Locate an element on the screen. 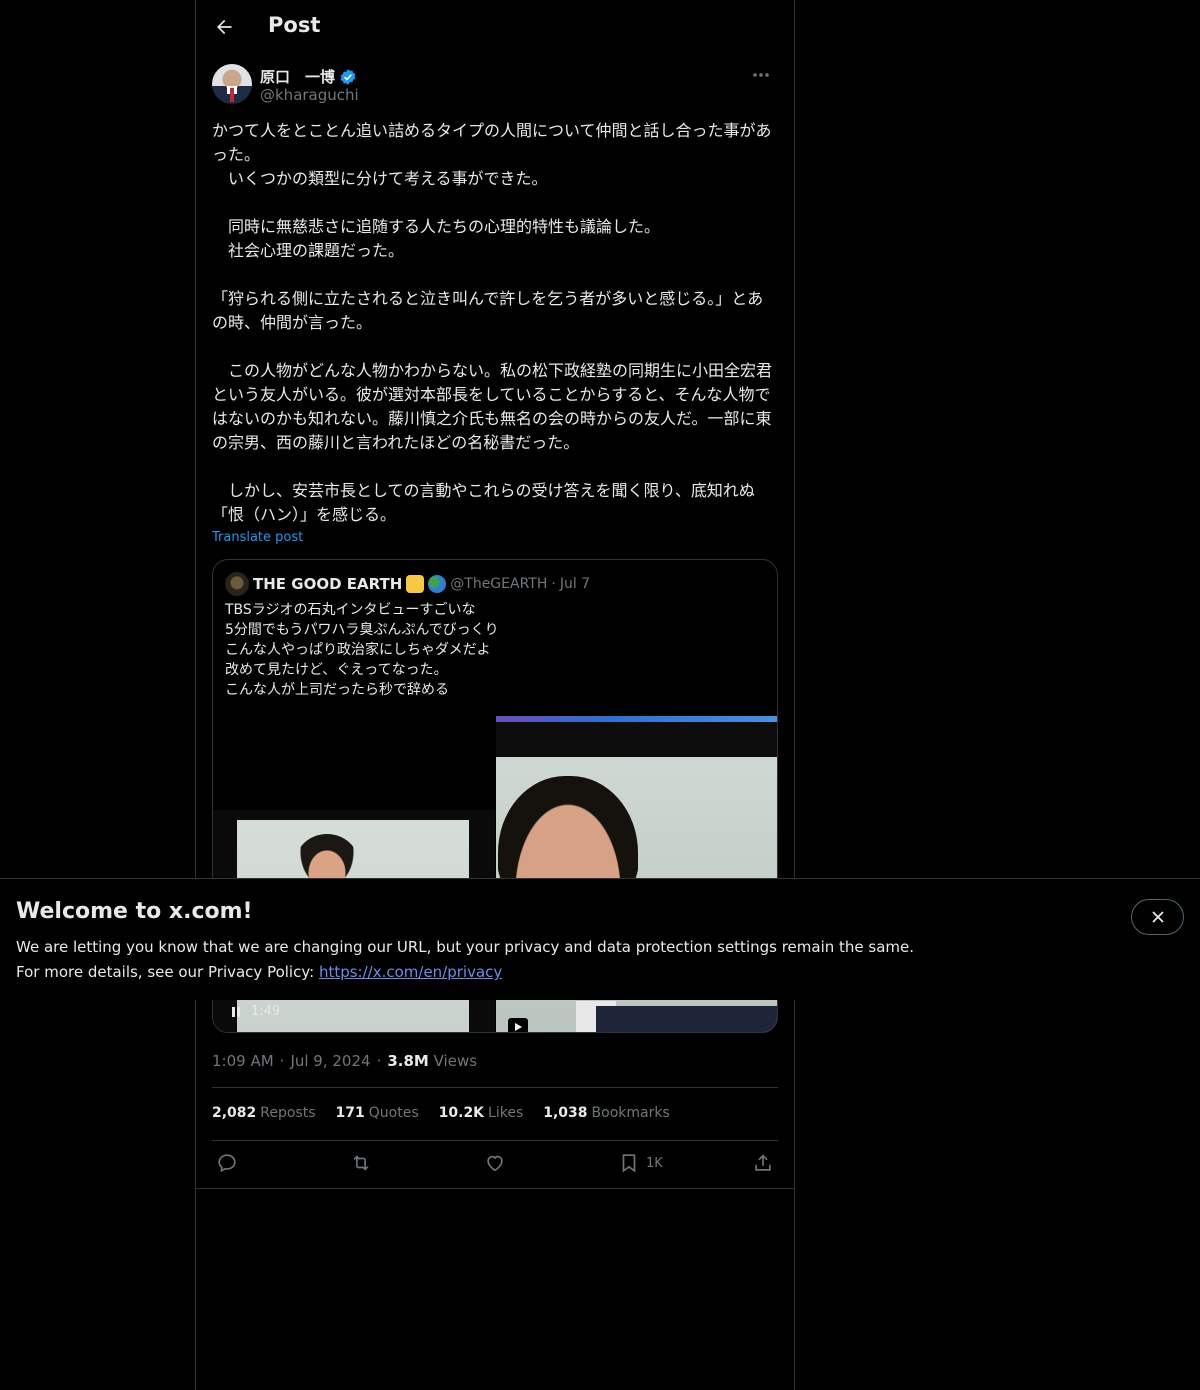 The width and height of the screenshot is (1200, 1390). divider is located at coordinates (495, 1087).